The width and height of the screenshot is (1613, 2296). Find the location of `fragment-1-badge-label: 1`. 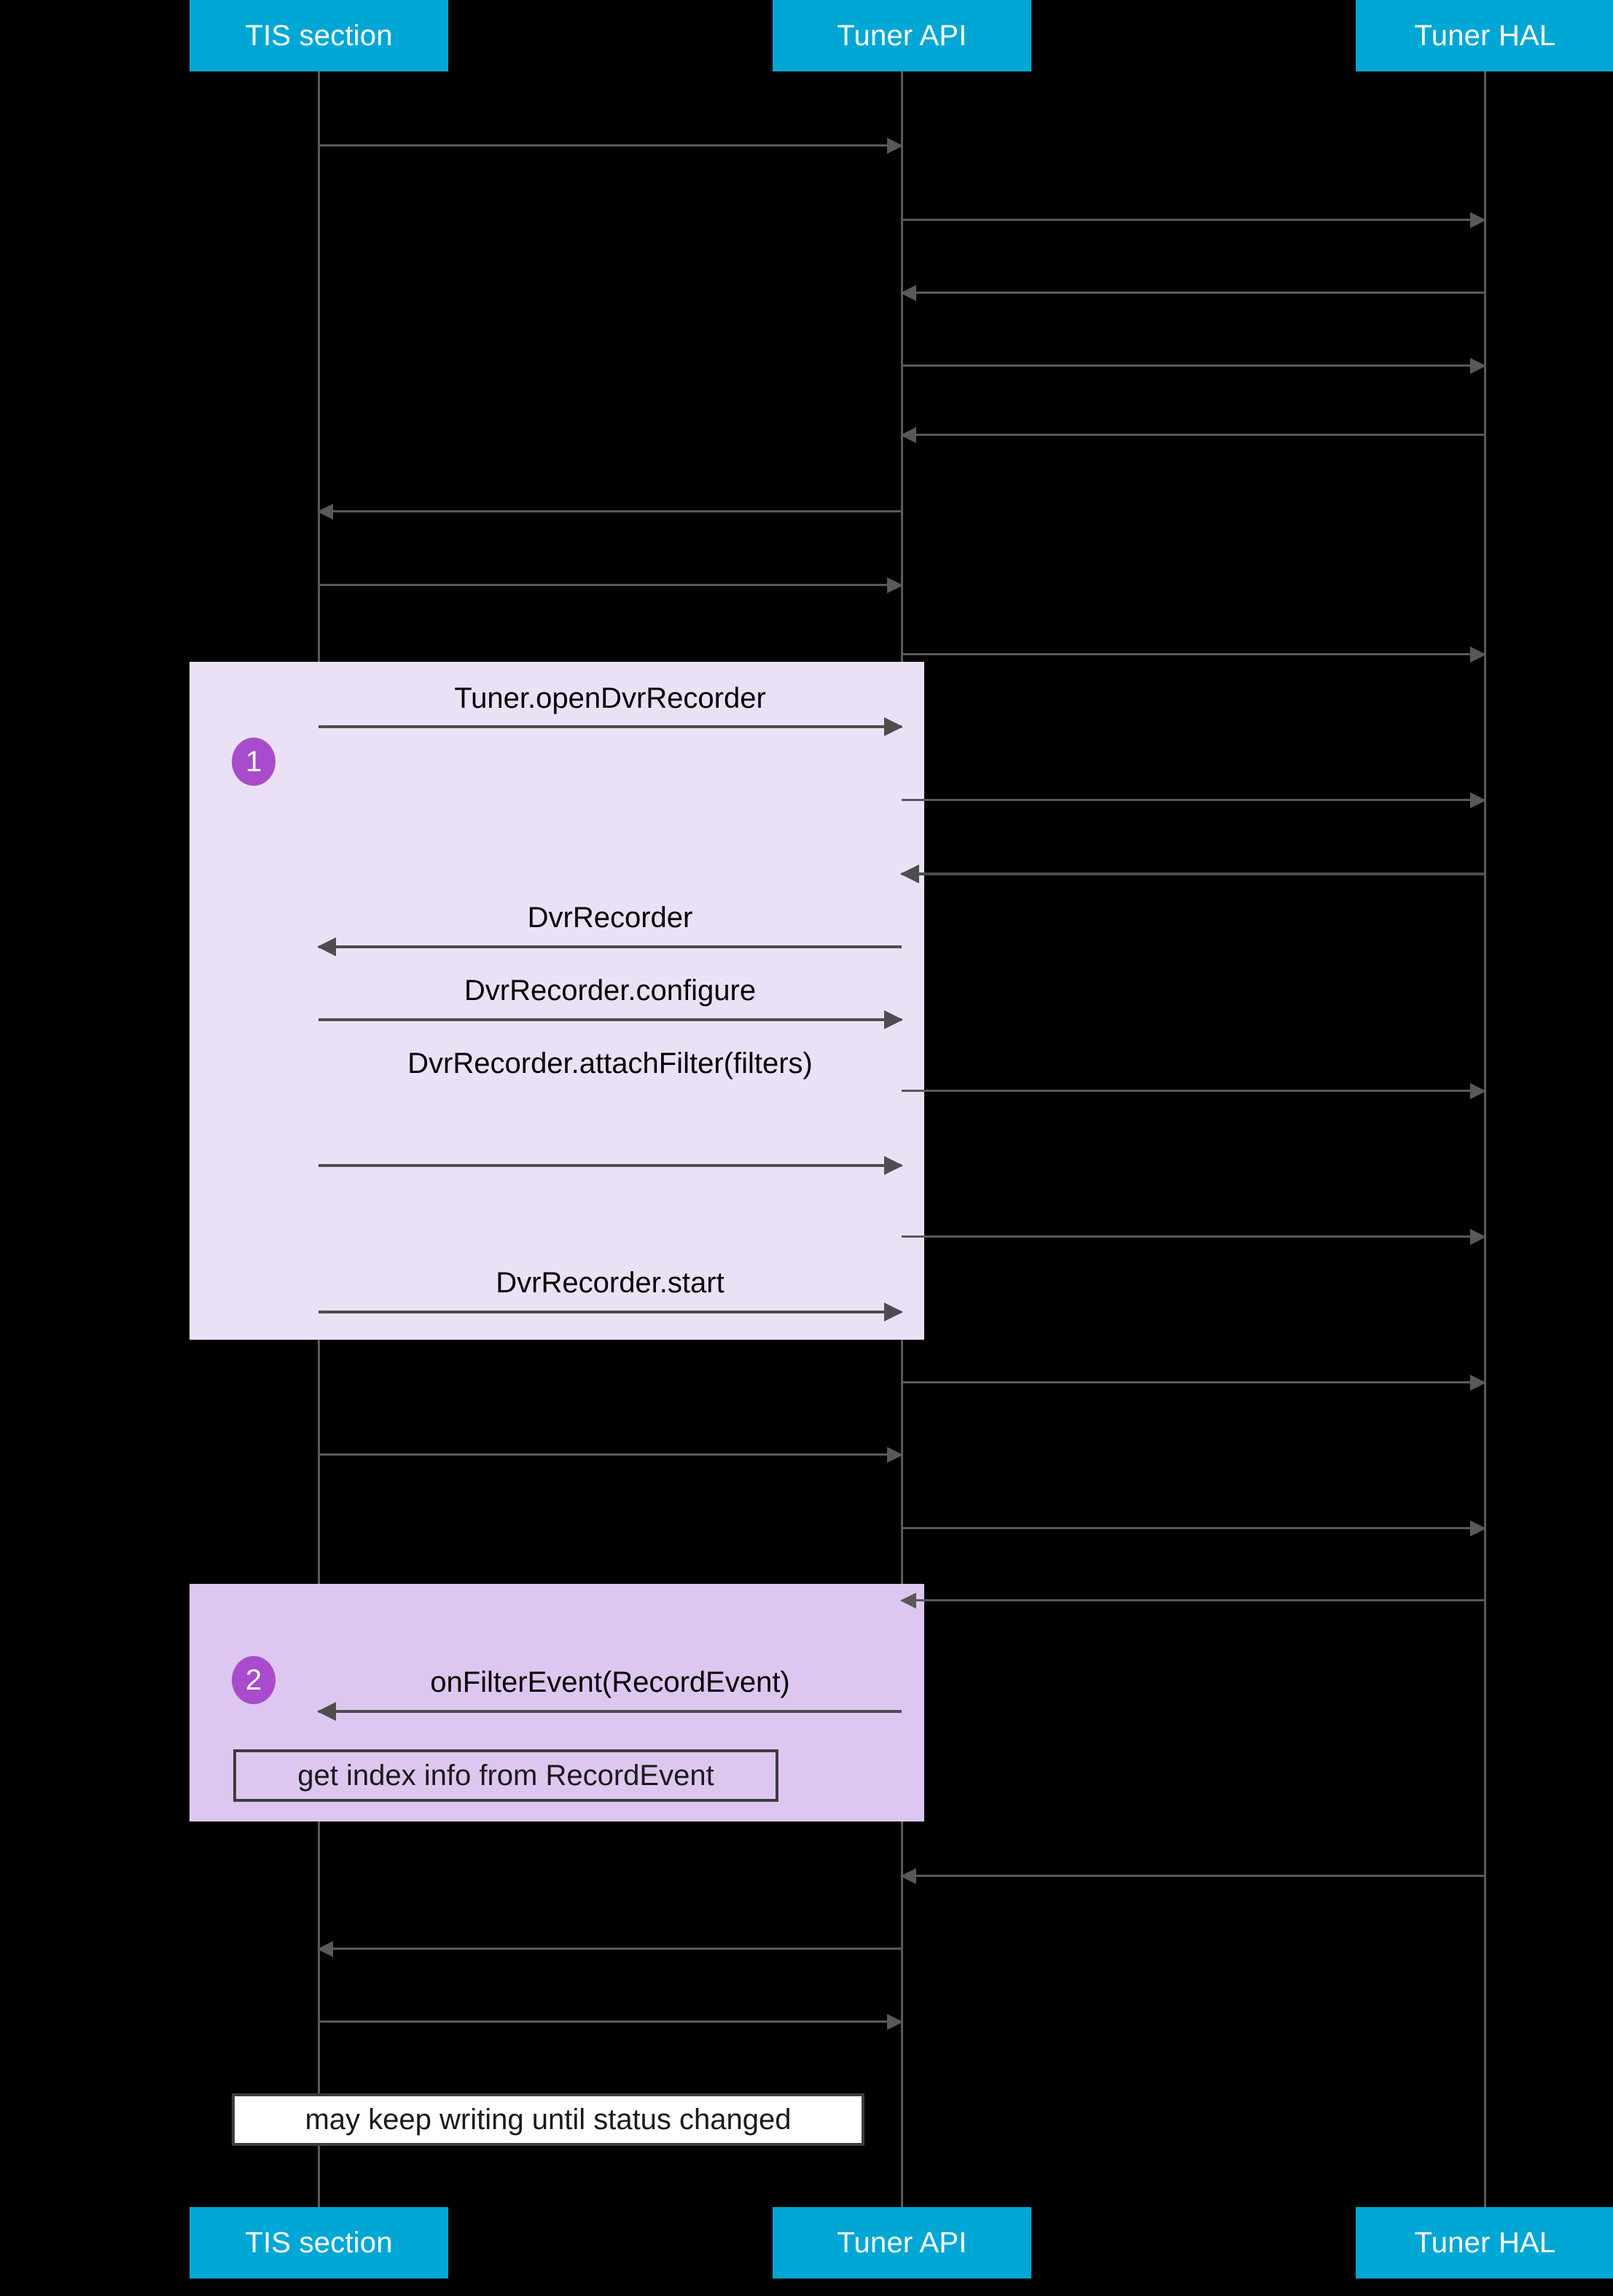

fragment-1-badge-label: 1 is located at coordinates (253, 762).